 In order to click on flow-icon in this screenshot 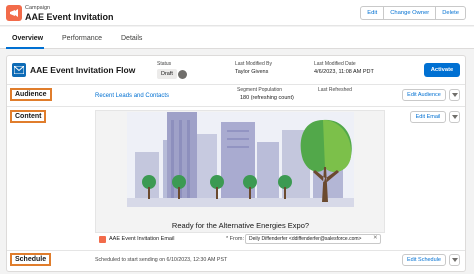, I will do `click(19, 70)`.